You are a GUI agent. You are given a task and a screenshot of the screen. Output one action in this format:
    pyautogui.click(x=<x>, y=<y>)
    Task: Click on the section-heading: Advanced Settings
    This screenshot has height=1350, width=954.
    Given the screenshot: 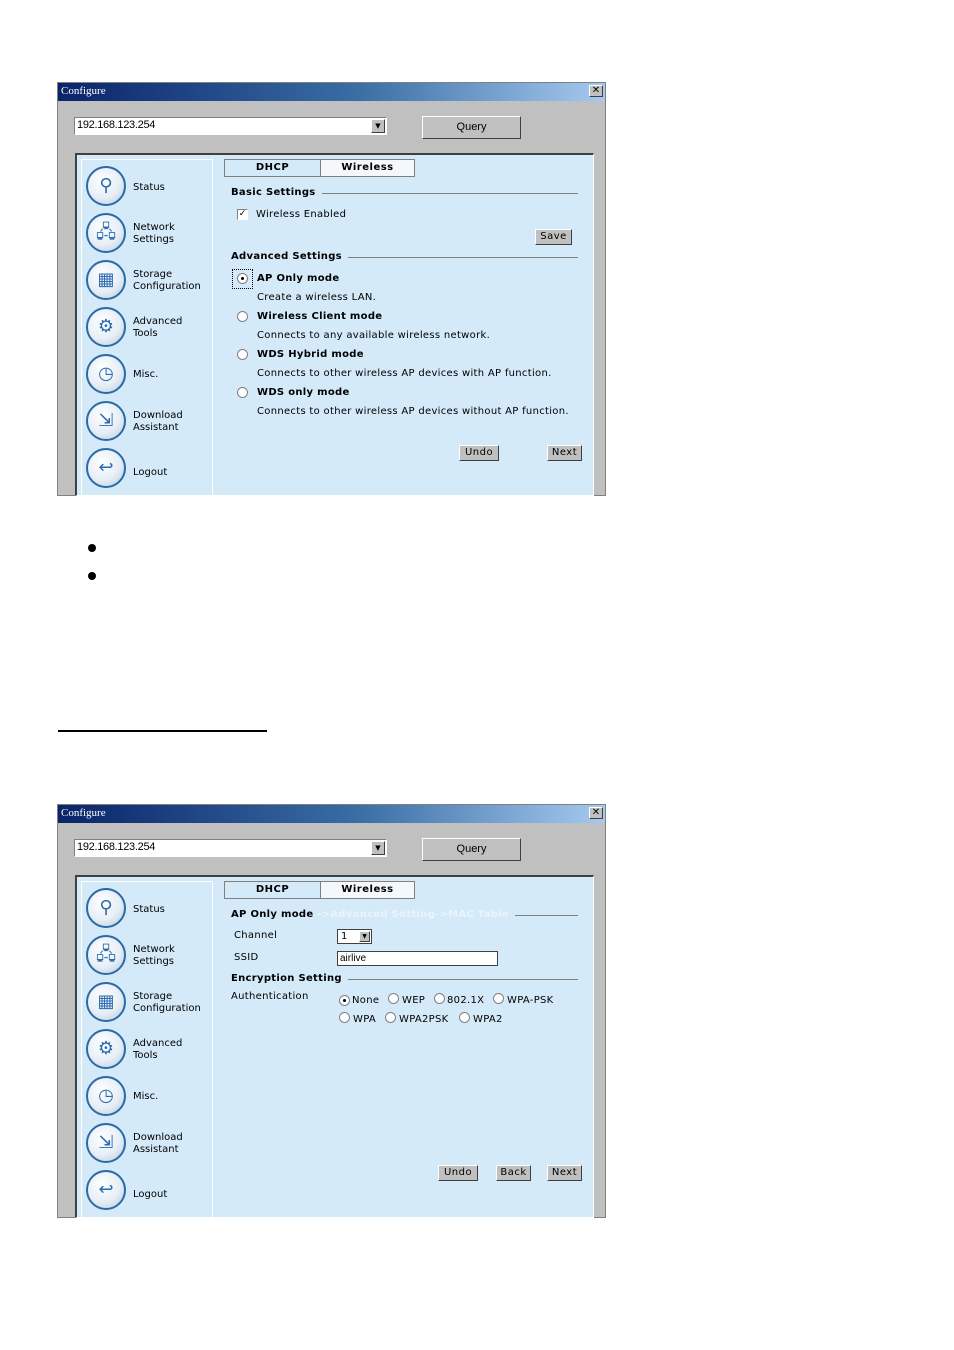 What is the action you would take?
    pyautogui.click(x=289, y=256)
    